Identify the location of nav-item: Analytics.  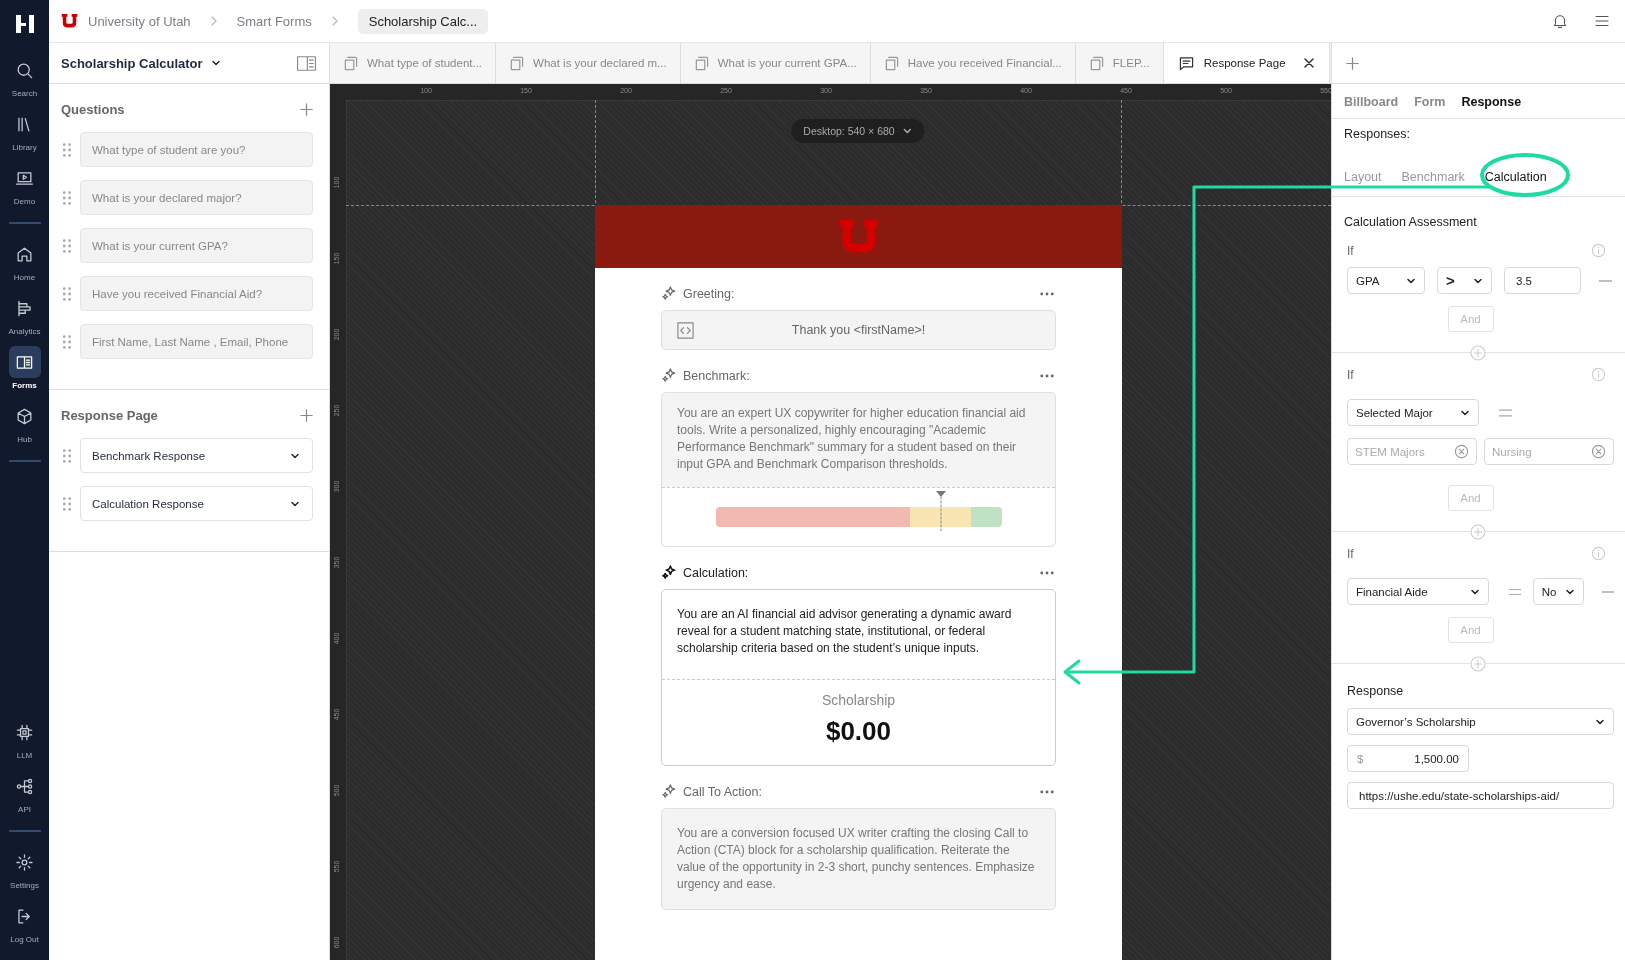
(24, 319).